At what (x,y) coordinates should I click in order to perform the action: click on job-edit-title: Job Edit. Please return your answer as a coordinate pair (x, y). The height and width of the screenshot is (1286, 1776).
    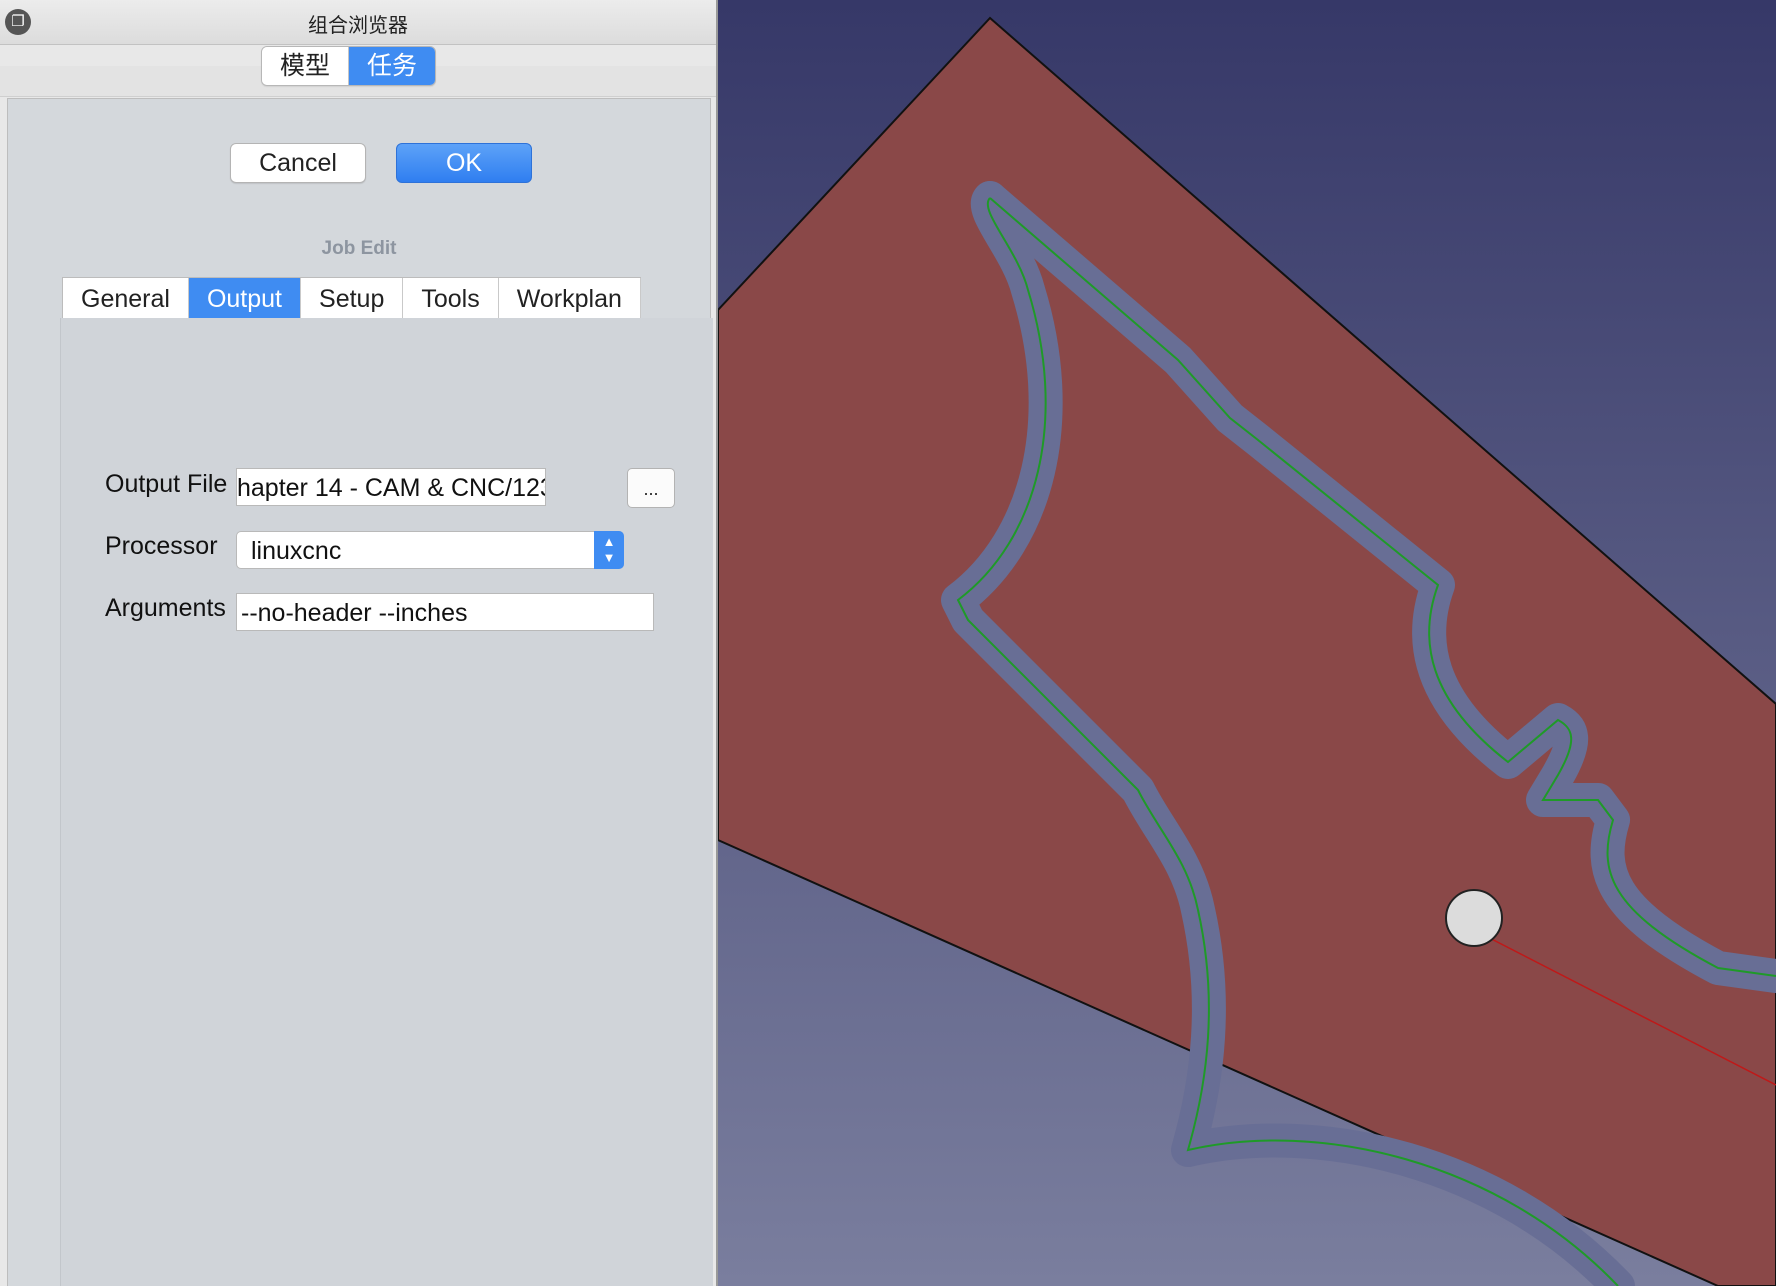
    Looking at the image, I should click on (359, 248).